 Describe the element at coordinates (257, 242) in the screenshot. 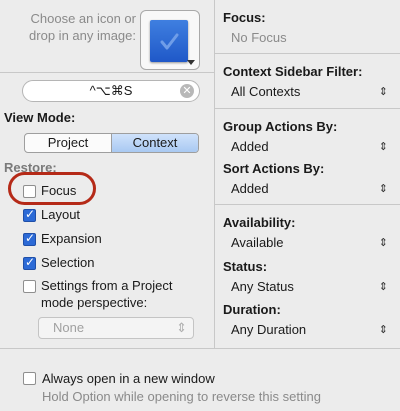

I see `availability-value: Available` at that location.